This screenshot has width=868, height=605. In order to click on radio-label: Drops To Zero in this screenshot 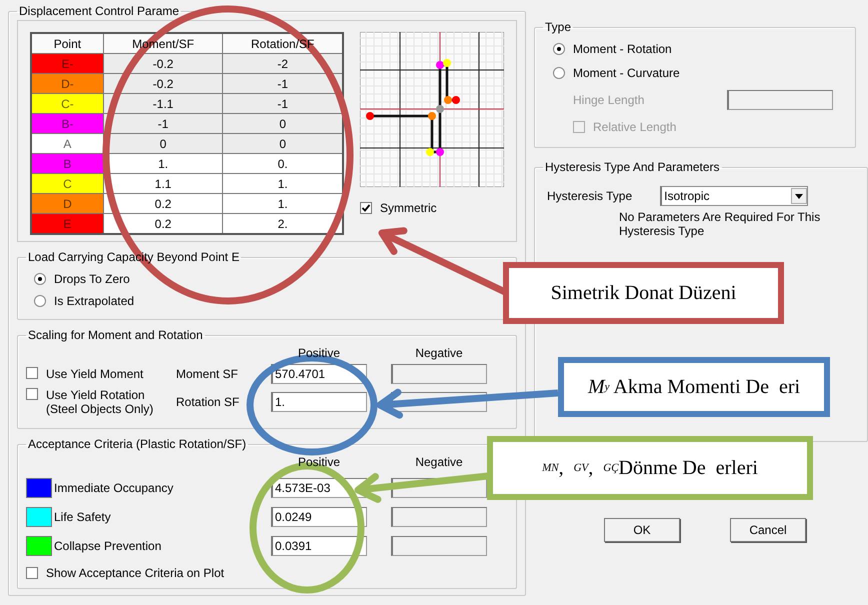, I will do `click(92, 279)`.